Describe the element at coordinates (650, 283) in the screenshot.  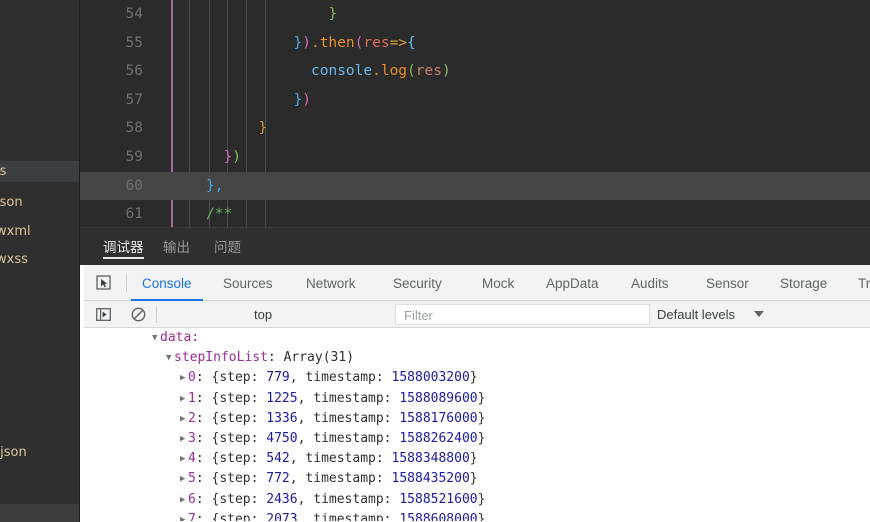
I see `devtools-tab-audits: Audits` at that location.